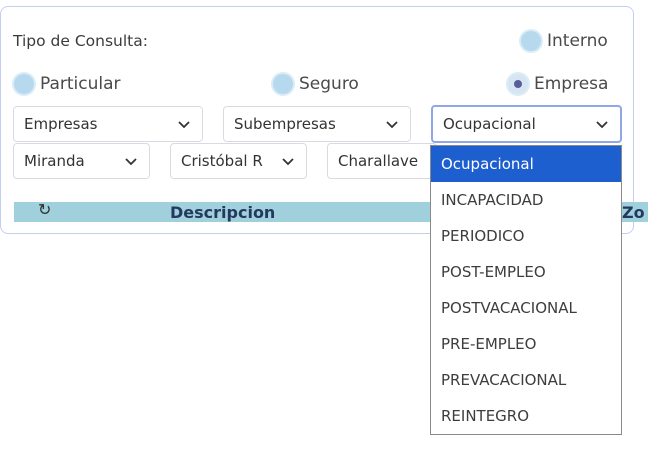 This screenshot has height=463, width=648. I want to click on radio-particular: Particular, so click(67, 84).